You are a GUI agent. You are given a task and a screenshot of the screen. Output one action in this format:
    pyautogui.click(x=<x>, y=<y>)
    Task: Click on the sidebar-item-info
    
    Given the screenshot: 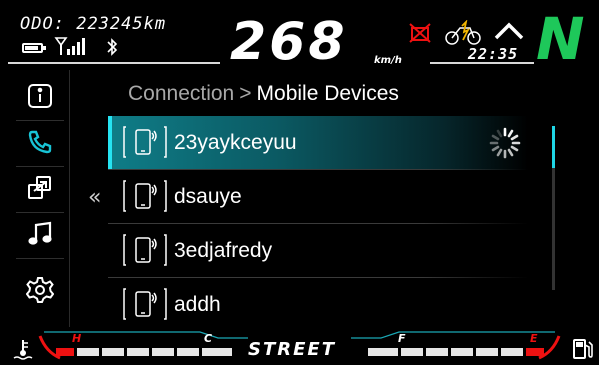 What is the action you would take?
    pyautogui.click(x=40, y=96)
    